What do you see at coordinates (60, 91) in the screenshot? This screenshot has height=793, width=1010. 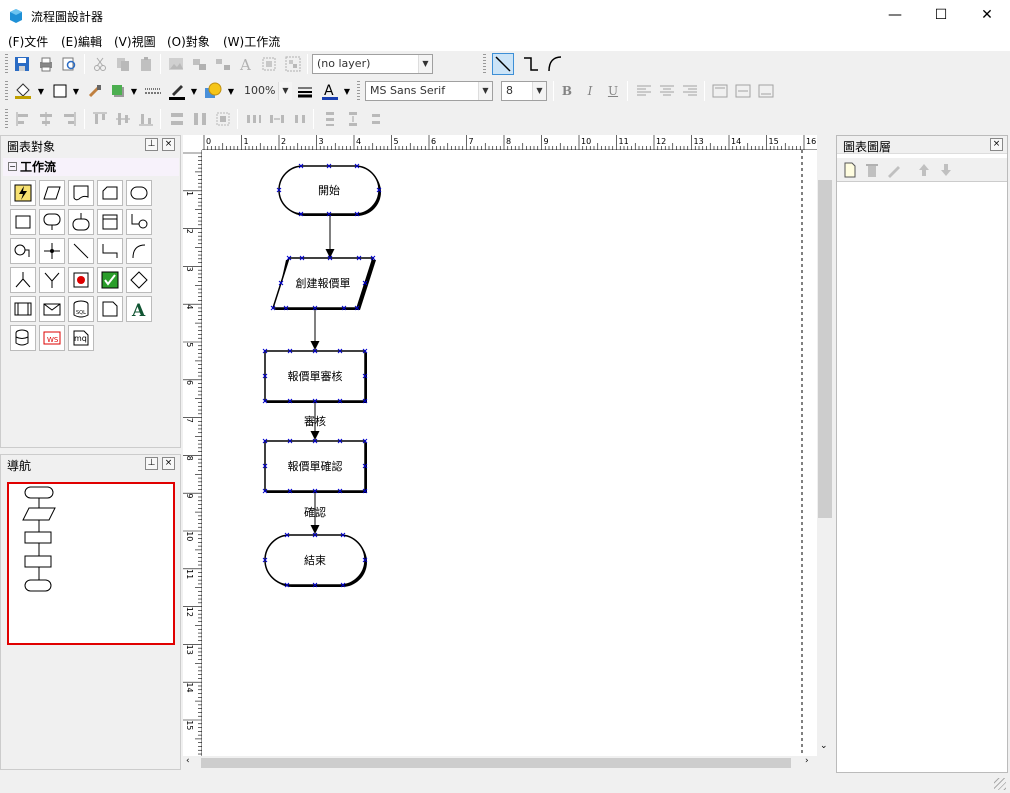 I see `line-style-icon` at bounding box center [60, 91].